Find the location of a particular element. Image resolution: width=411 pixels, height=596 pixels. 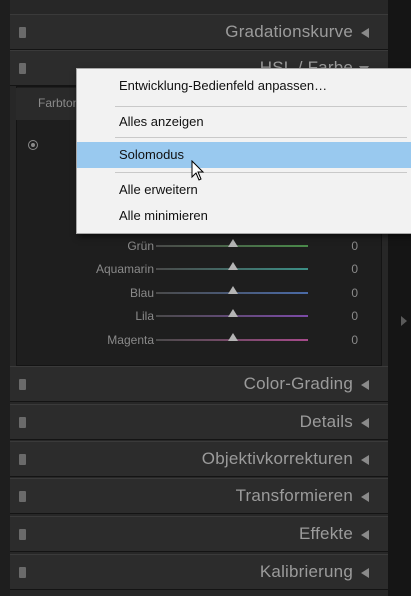

panel-title: Kalibrierung is located at coordinates (306, 571).